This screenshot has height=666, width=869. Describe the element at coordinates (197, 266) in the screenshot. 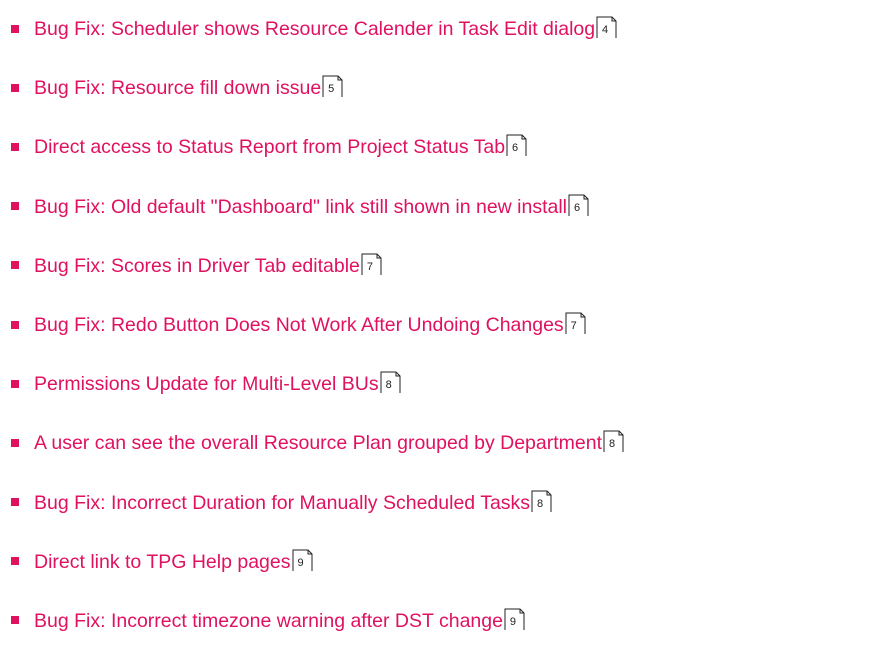

I see `toc-entry-link: Bug Fix: Scores in Driver Tab editable` at that location.